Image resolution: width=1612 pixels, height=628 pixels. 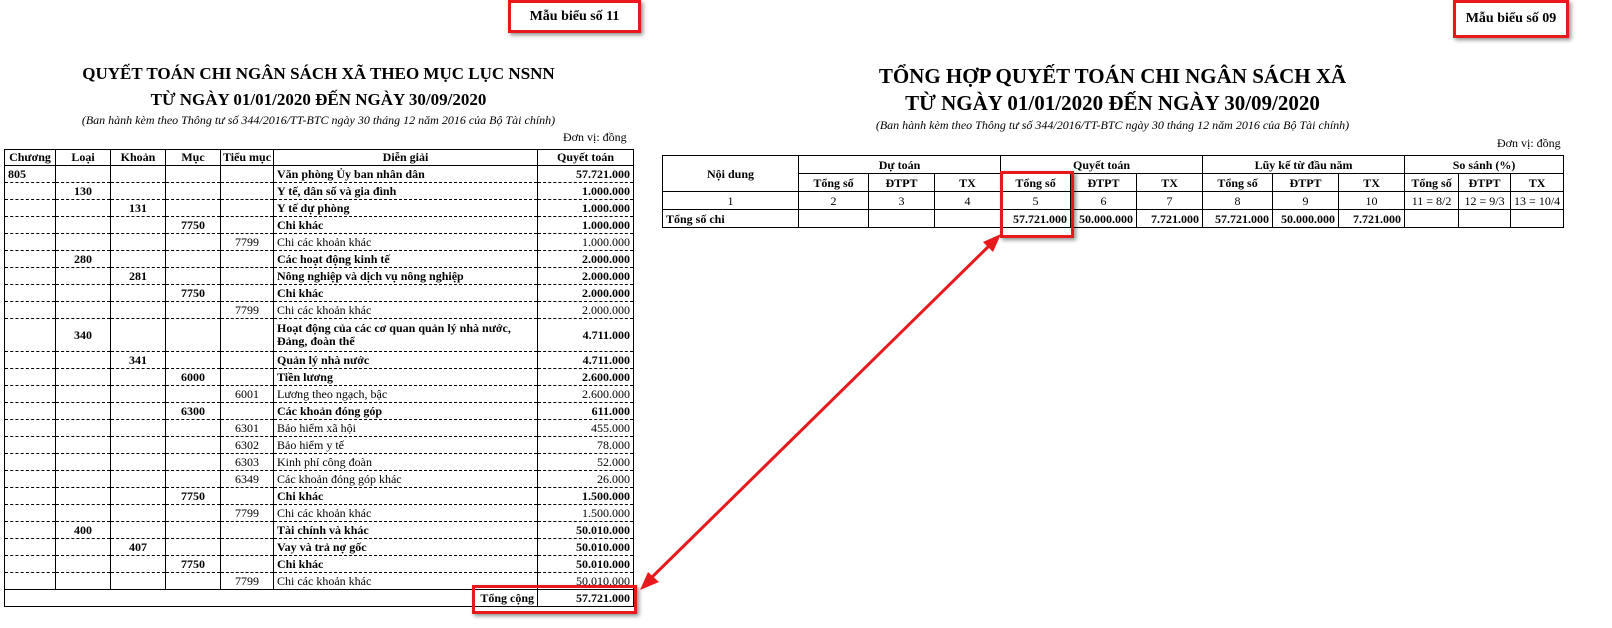 I want to click on index-cell: 11 = 8/2, so click(x=1432, y=200).